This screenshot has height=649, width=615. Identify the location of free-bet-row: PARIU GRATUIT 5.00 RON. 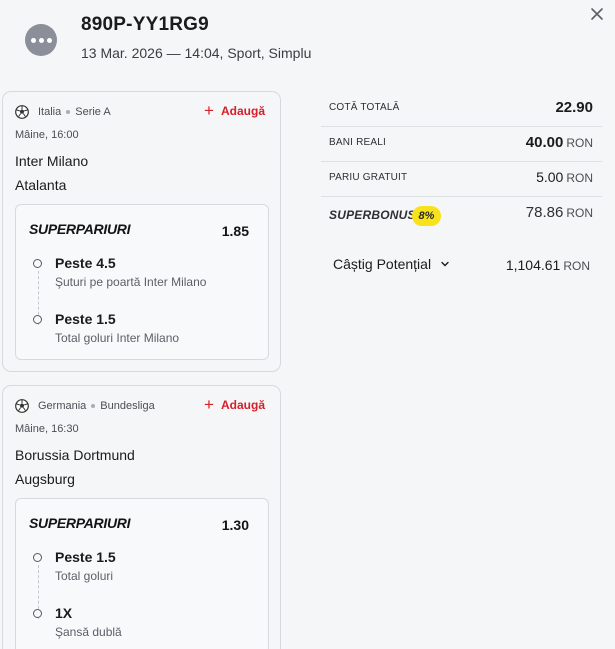
(461, 179).